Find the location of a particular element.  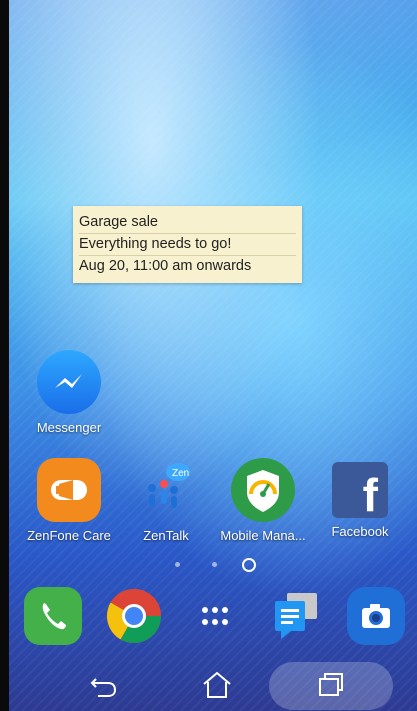

chrome-icon is located at coordinates (134, 616).